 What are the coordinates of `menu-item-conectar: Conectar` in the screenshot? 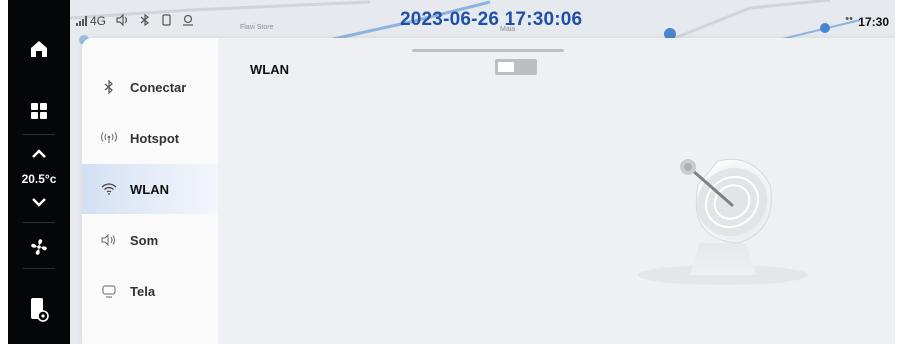 It's located at (150, 87).